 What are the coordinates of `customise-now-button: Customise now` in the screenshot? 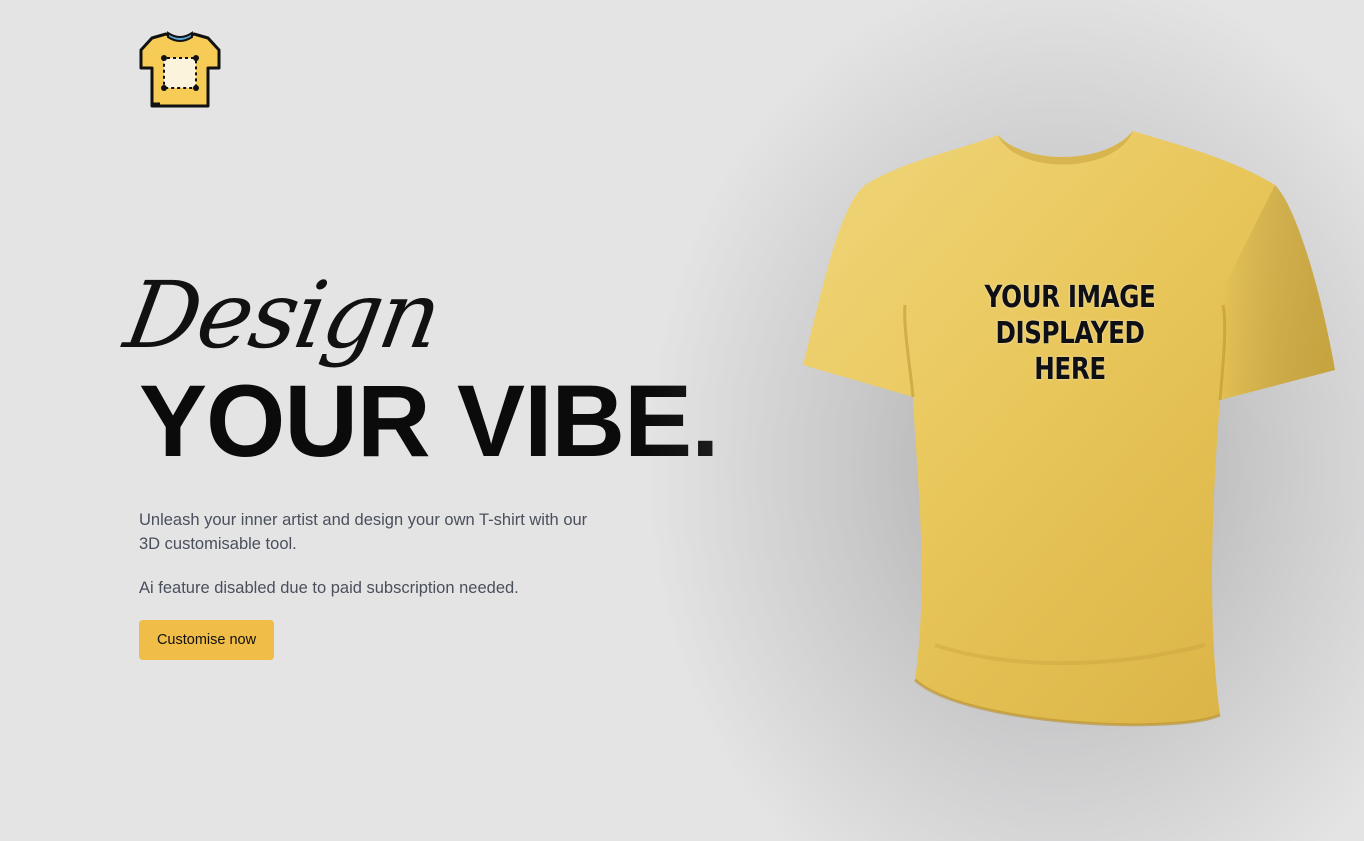 It's located at (206, 640).